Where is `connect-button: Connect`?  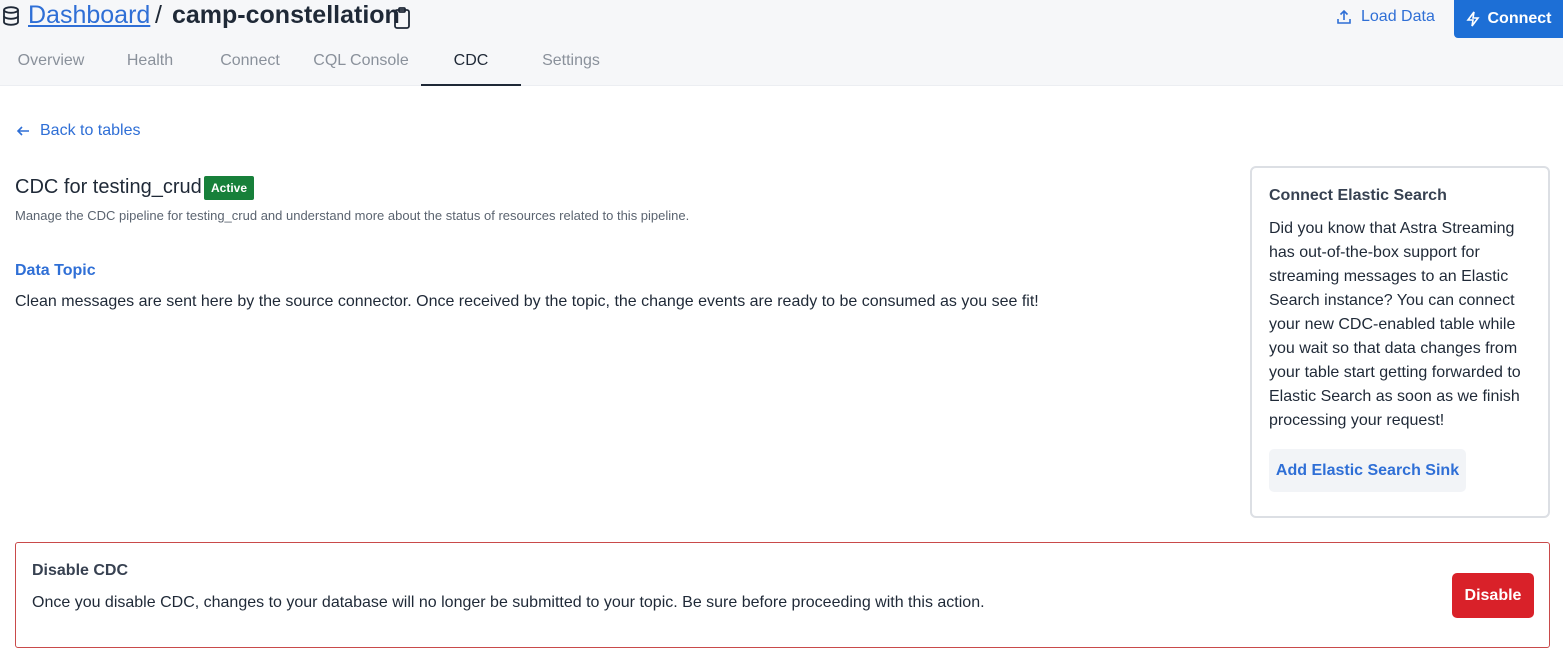
connect-button: Connect is located at coordinates (1508, 19).